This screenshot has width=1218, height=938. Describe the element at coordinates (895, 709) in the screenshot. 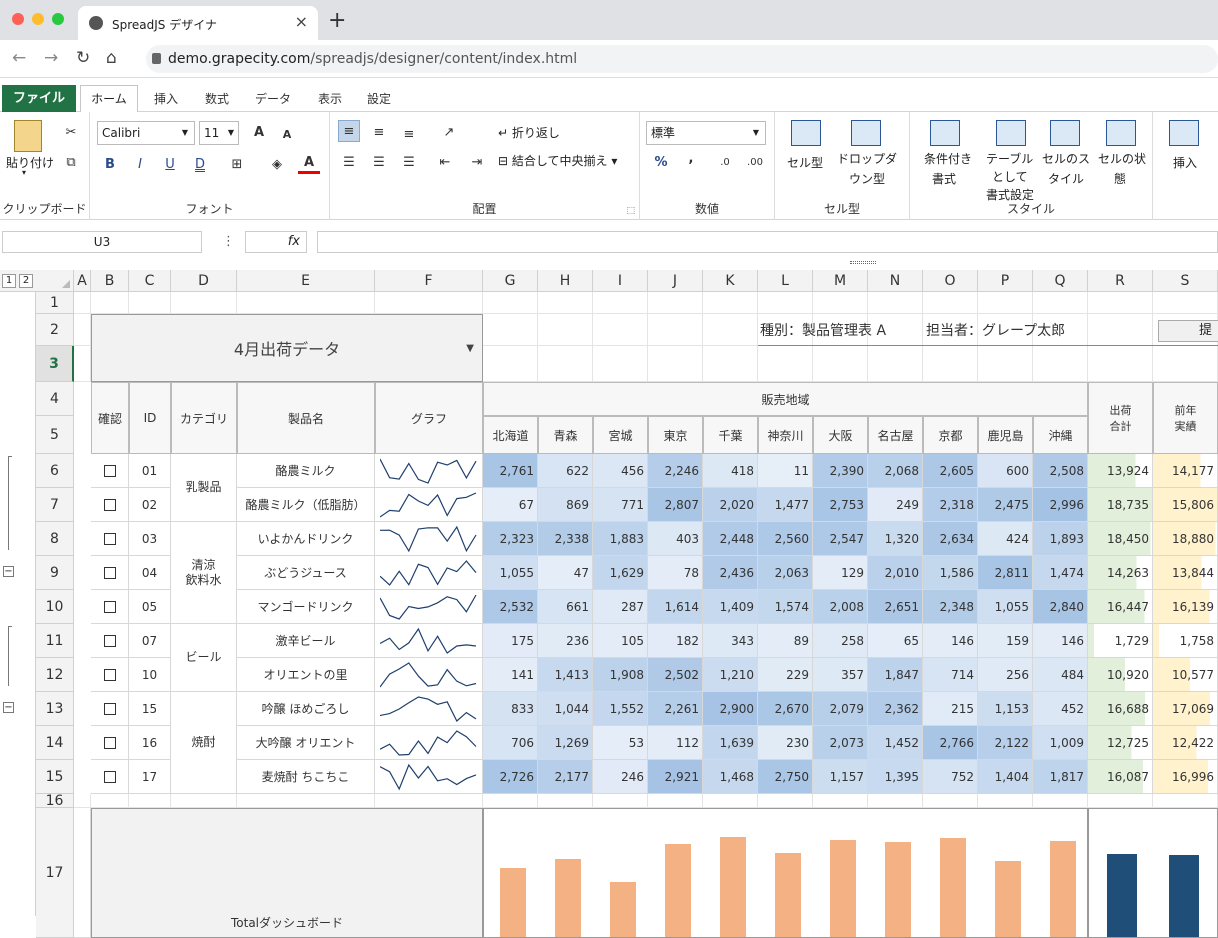

I see `sales-cell: 2,362` at that location.